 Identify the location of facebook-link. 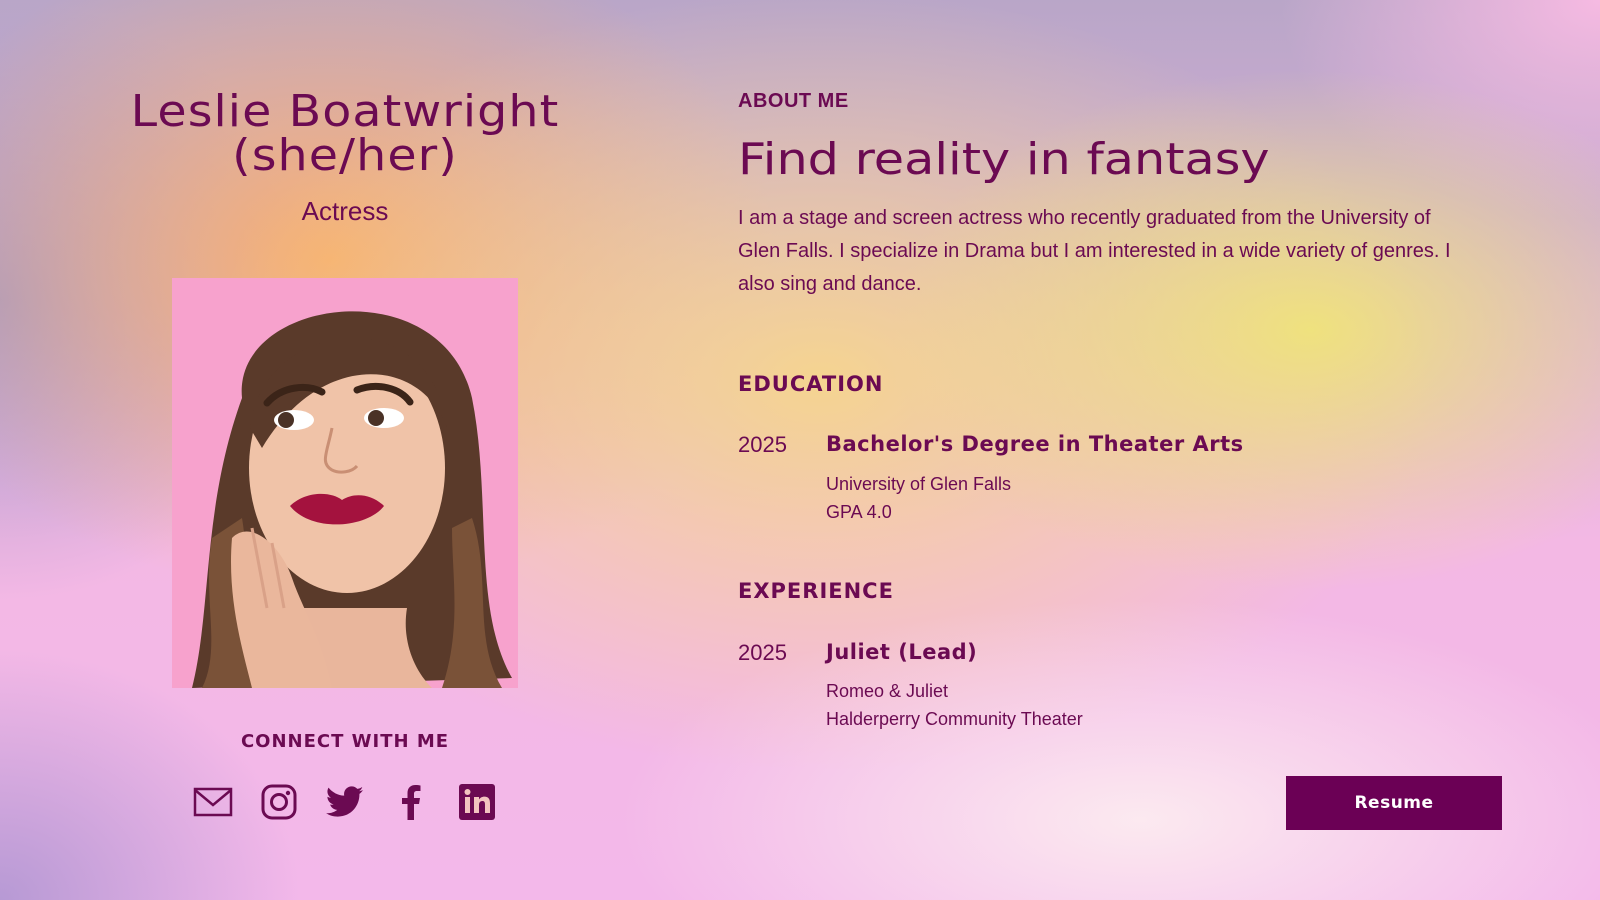
(411, 802).